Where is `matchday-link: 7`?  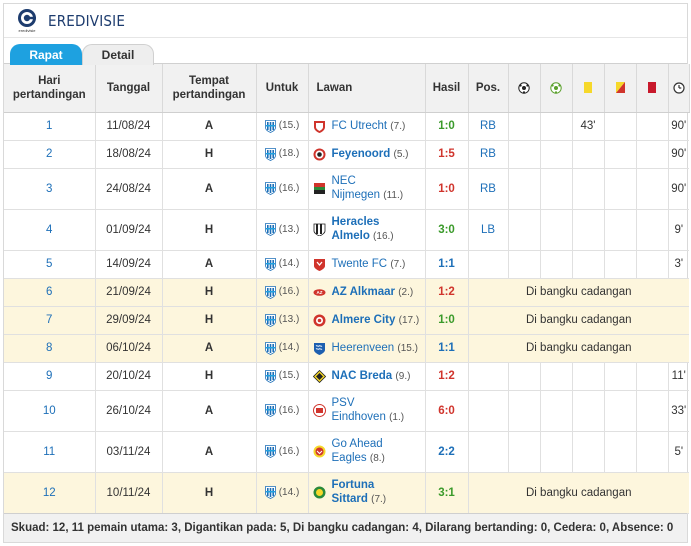 matchday-link: 7 is located at coordinates (50, 320).